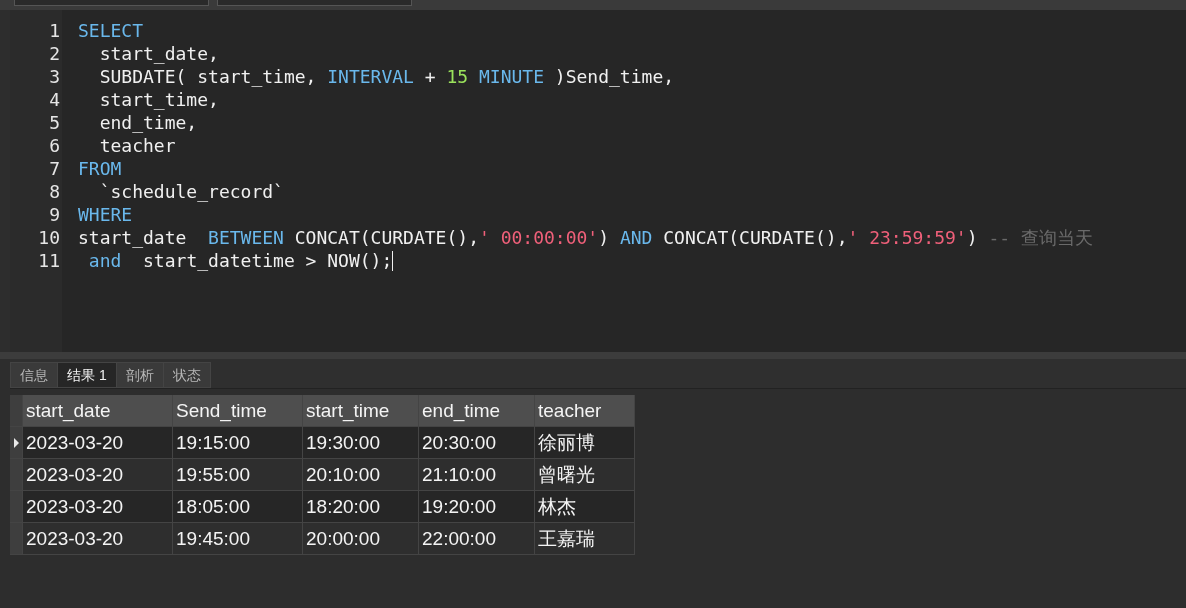 This screenshot has height=608, width=1186. Describe the element at coordinates (208, 76) in the screenshot. I see `code-token: SUBDATE( start_time,` at that location.